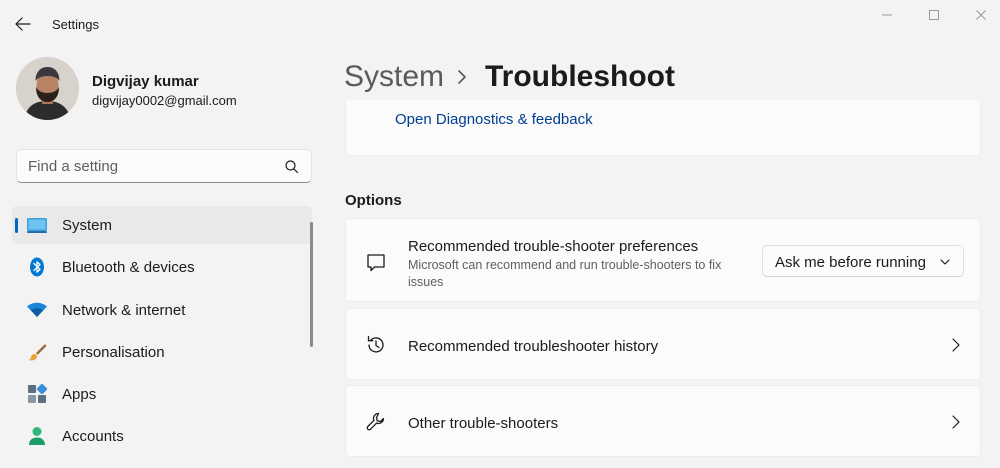 Image resolution: width=1000 pixels, height=468 pixels. I want to click on person-icon, so click(37, 436).